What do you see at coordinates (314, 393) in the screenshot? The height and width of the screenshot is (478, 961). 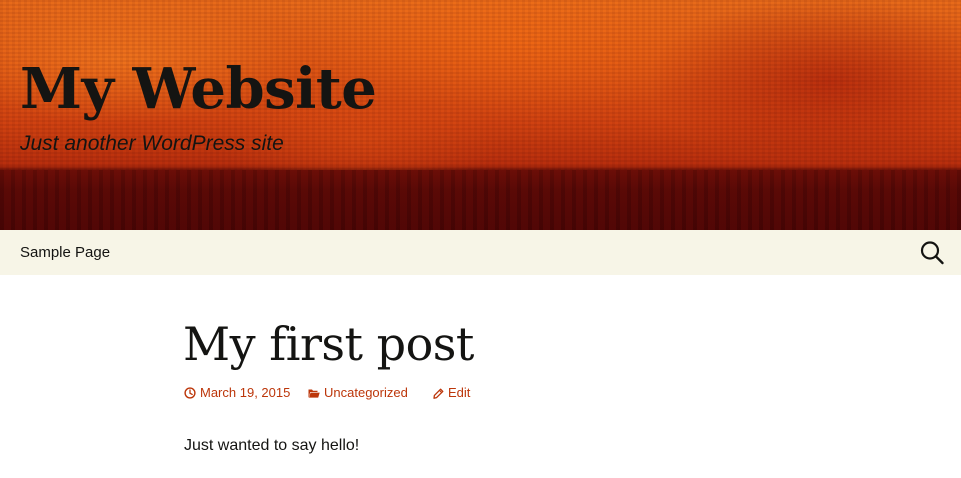 I see `folder-icon` at bounding box center [314, 393].